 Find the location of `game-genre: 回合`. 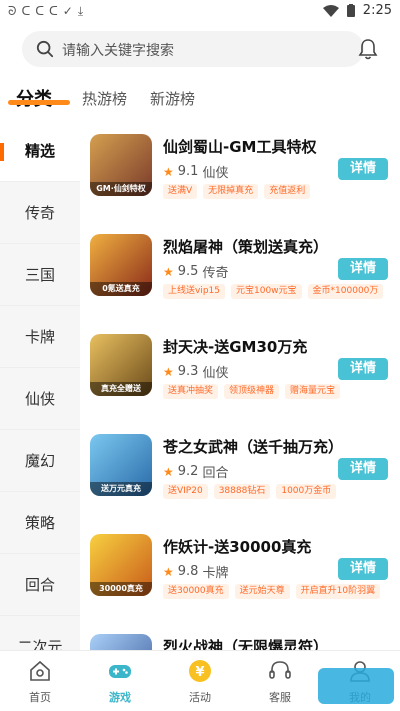

game-genre: 回合 is located at coordinates (215, 473).